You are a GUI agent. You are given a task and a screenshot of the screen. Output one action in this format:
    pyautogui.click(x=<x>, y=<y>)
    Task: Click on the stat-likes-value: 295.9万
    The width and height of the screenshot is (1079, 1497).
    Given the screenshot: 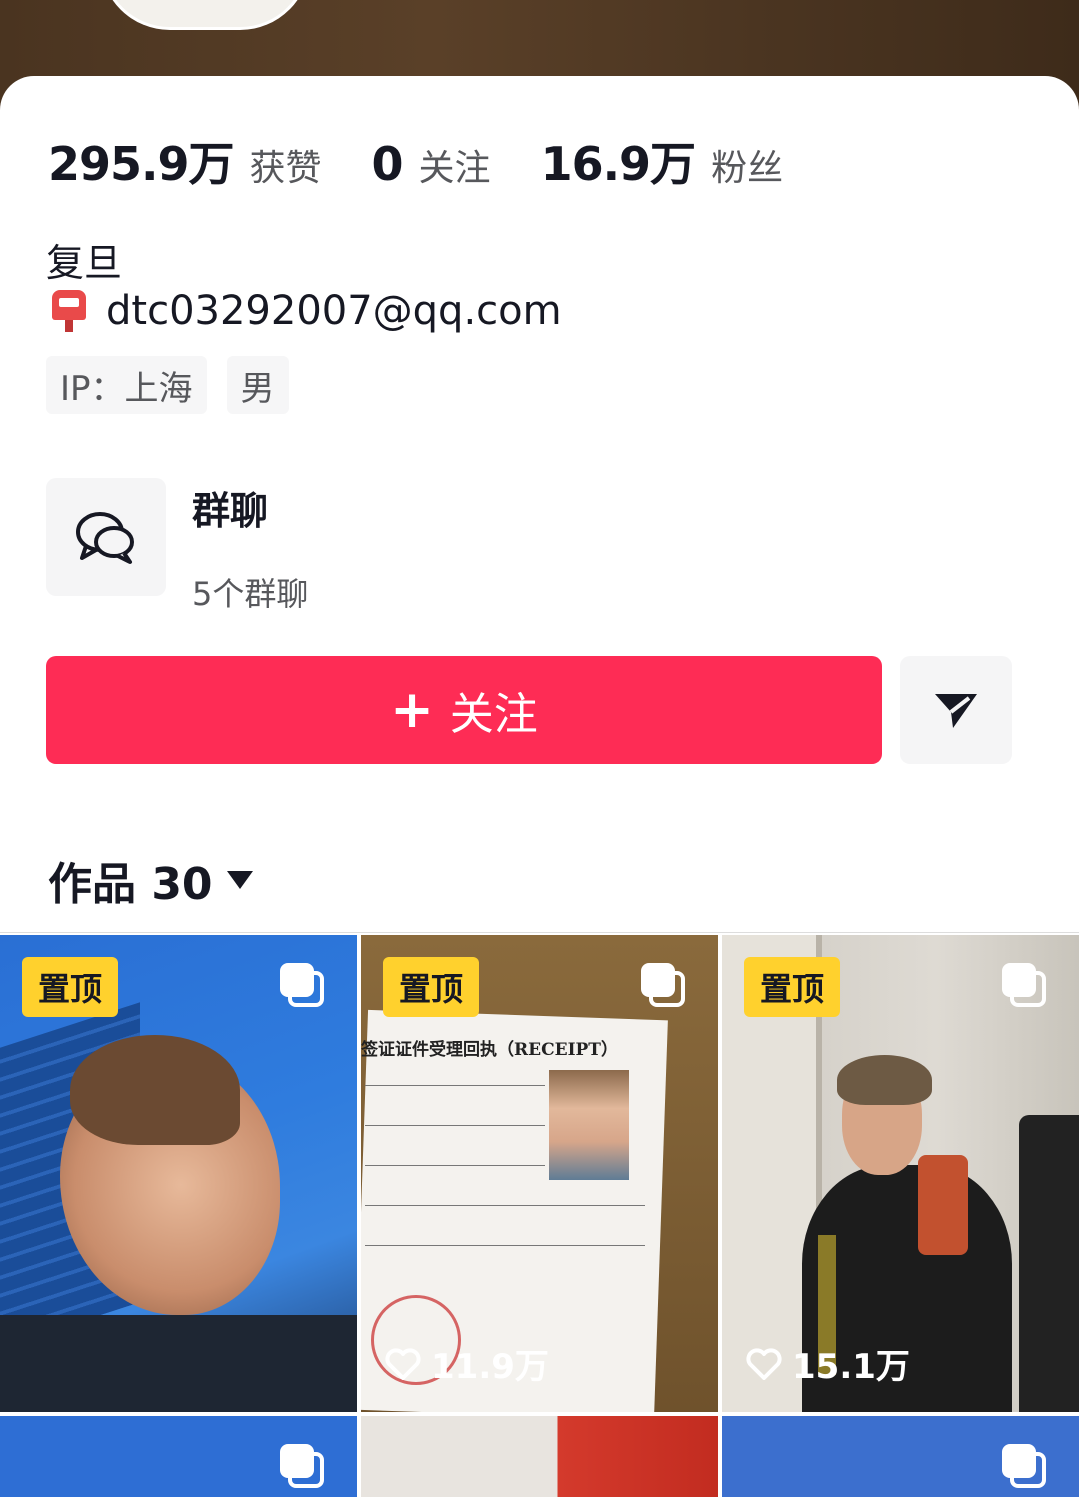 What is the action you would take?
    pyautogui.click(x=141, y=164)
    